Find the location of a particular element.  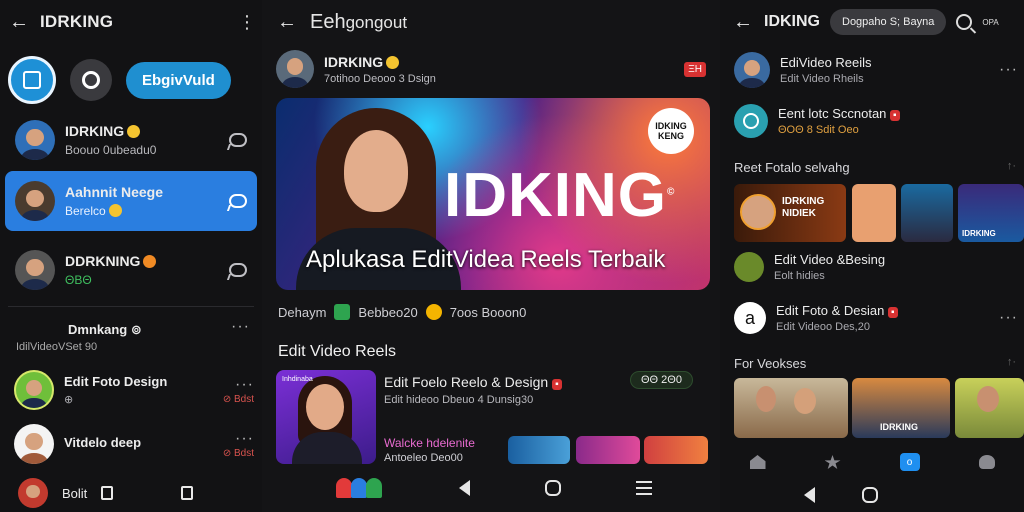

item-title: Edit Foto Design is located at coordinates (116, 381).